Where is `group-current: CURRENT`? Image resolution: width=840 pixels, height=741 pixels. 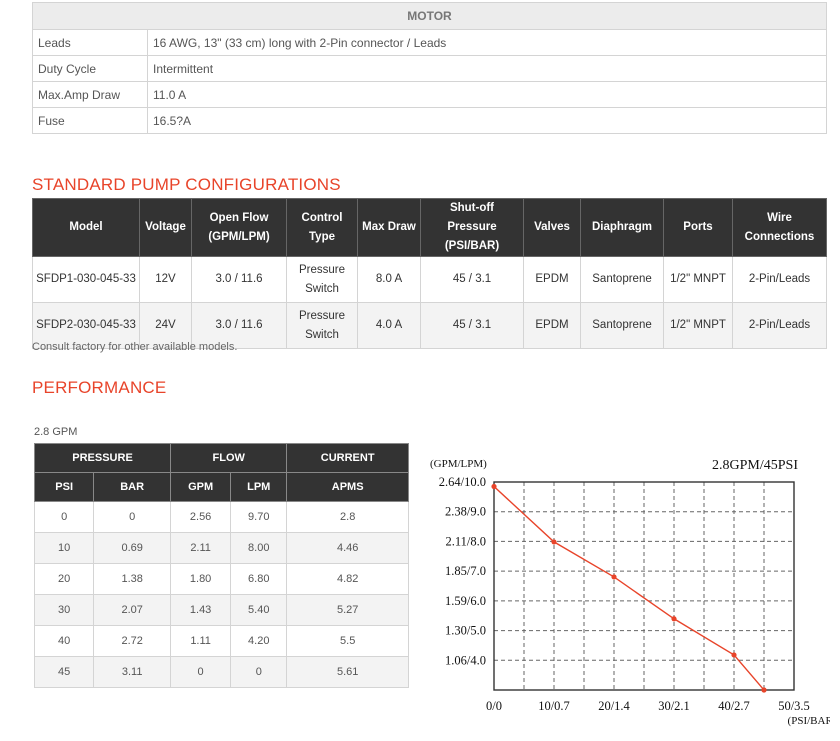
group-current: CURRENT is located at coordinates (347, 458).